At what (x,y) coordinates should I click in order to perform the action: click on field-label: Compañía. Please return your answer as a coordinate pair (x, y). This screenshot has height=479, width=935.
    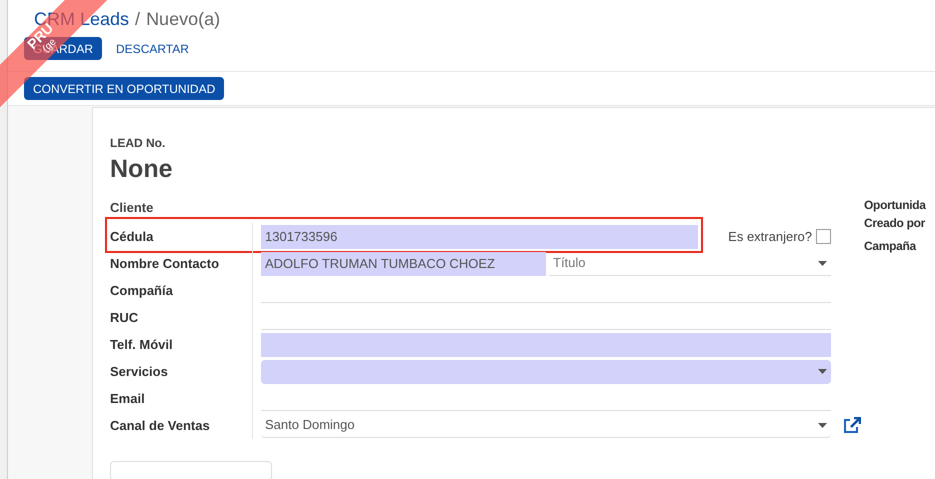
    Looking at the image, I should click on (142, 291).